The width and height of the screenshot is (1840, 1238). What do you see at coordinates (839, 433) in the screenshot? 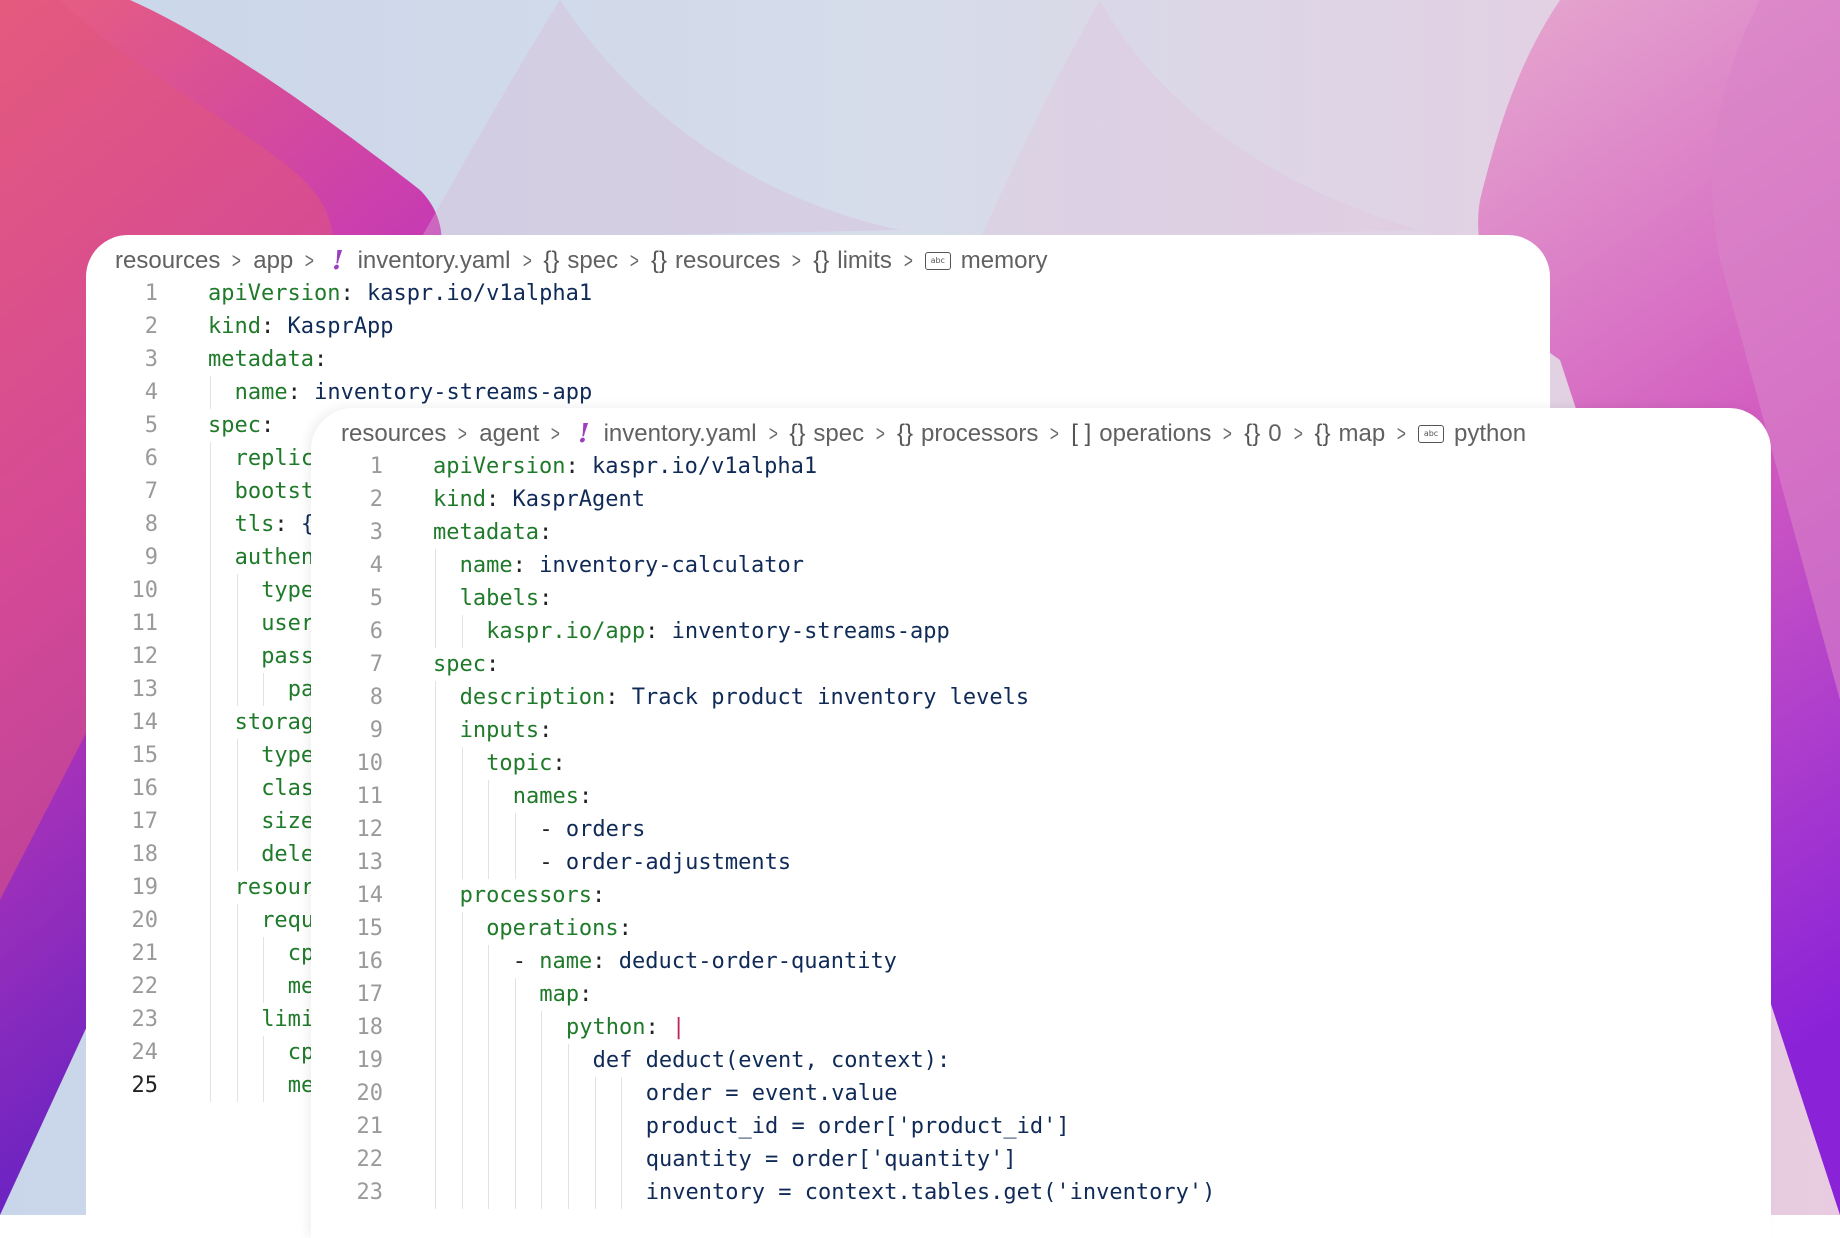
I see `breadcrumb-label: spec` at bounding box center [839, 433].